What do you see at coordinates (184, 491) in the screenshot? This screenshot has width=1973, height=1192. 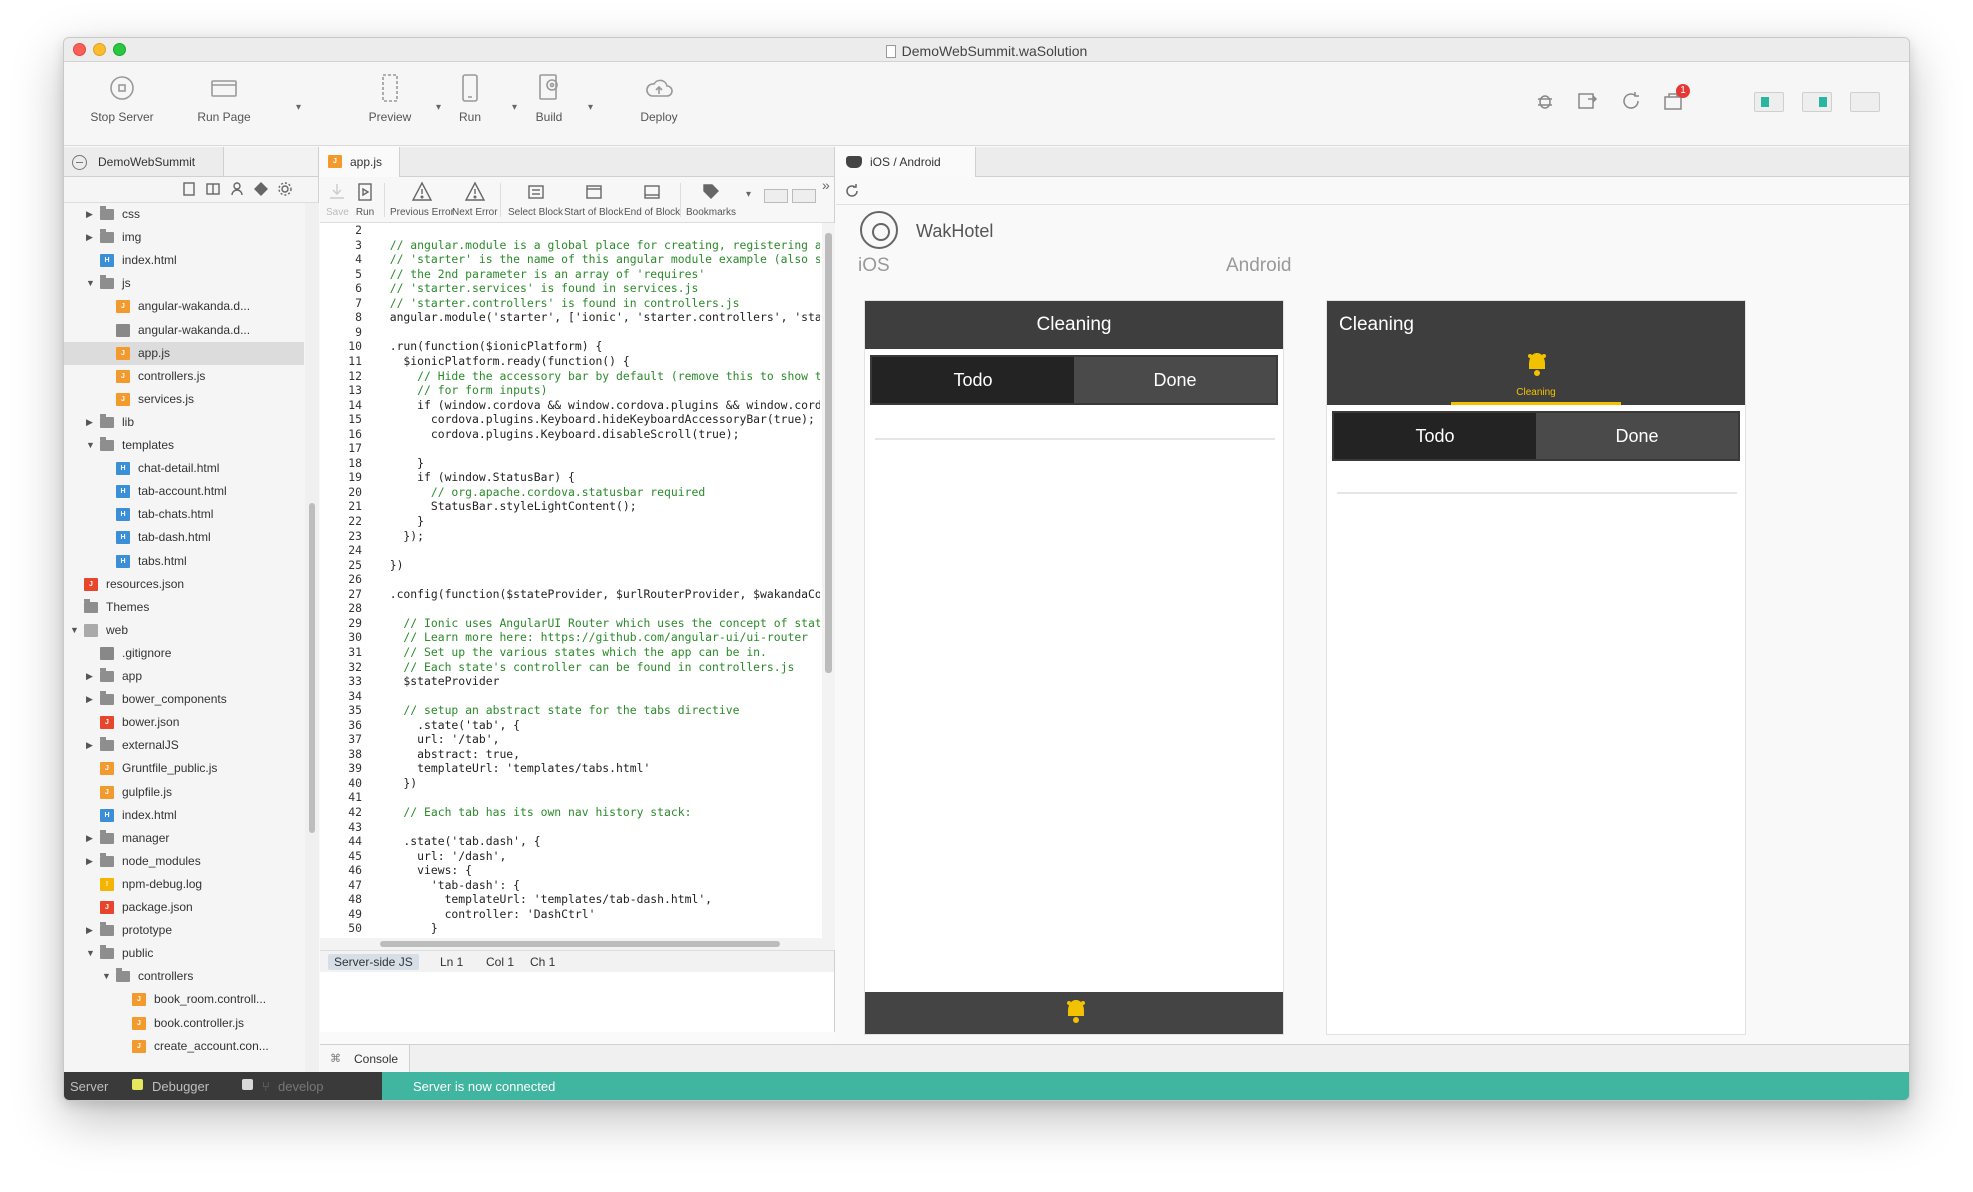 I see `tree-item: Htab-account.html` at bounding box center [184, 491].